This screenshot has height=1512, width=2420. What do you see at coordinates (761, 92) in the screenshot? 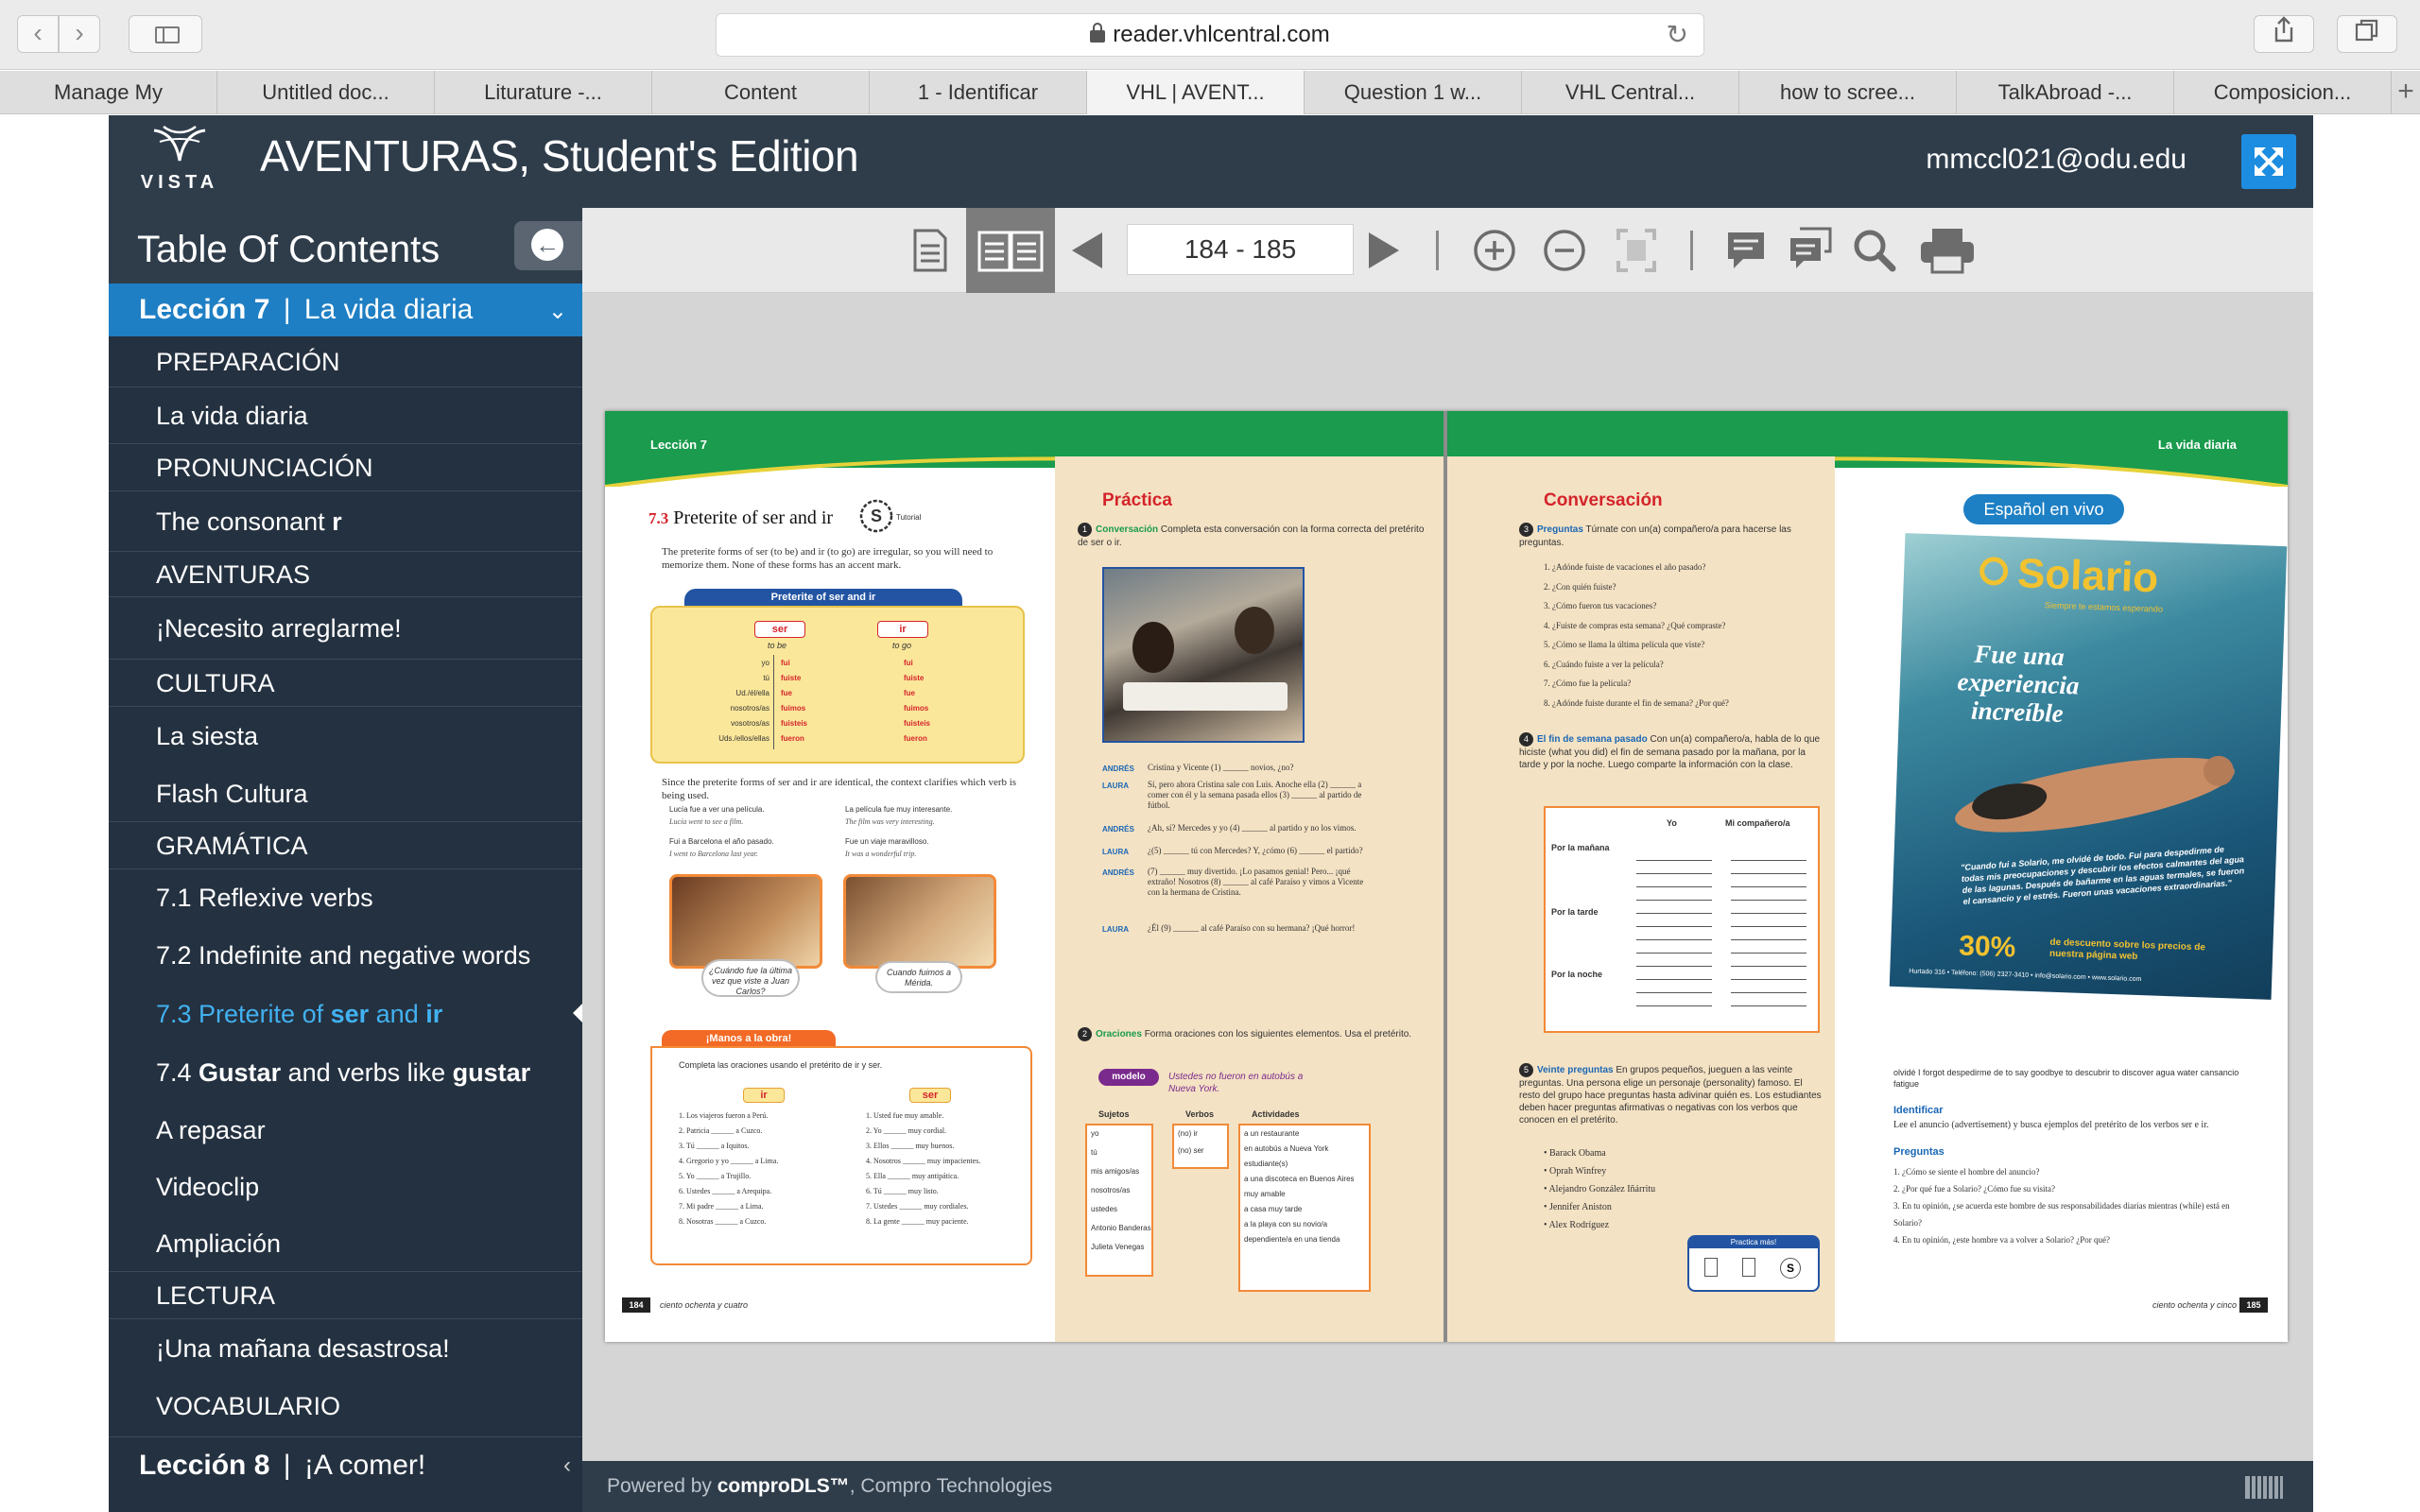
I see `browser-tab: Content` at bounding box center [761, 92].